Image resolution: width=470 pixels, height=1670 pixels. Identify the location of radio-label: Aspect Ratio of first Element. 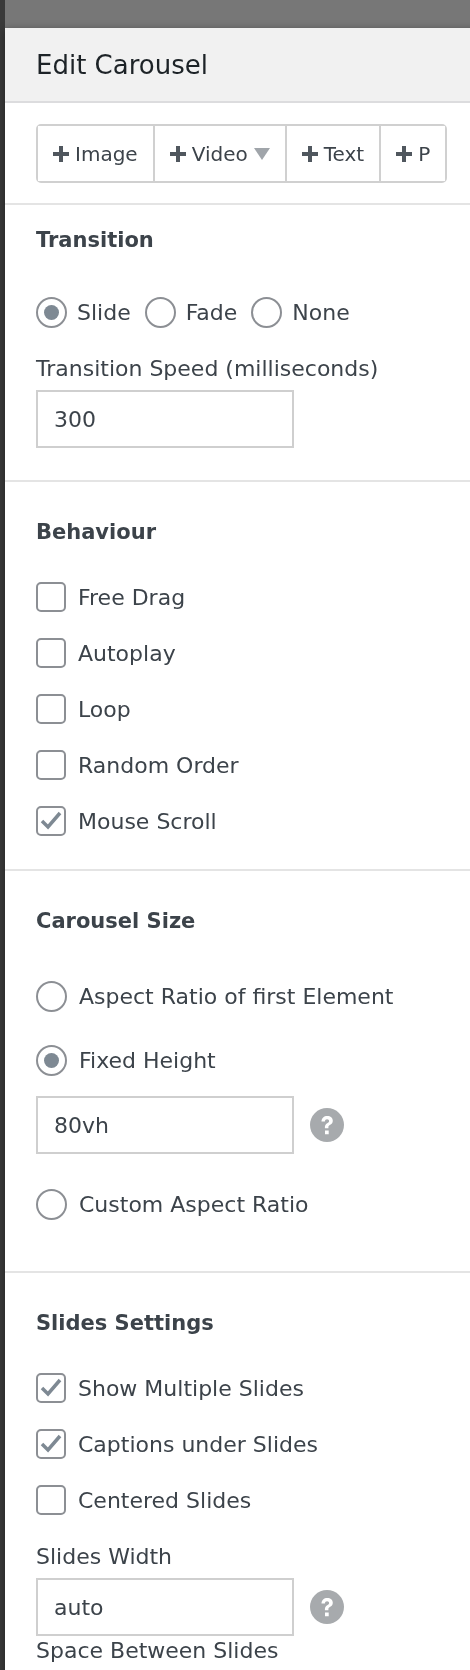
(236, 996).